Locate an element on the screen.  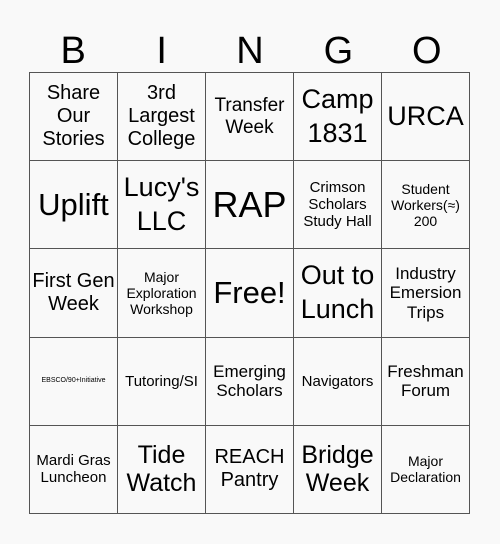
bingo-cell: Mardi Gras Luncheon is located at coordinates (74, 469).